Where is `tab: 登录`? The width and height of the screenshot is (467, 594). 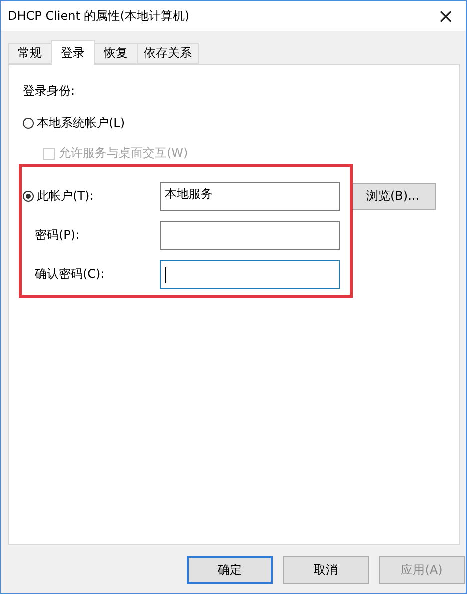 tab: 登录 is located at coordinates (73, 52).